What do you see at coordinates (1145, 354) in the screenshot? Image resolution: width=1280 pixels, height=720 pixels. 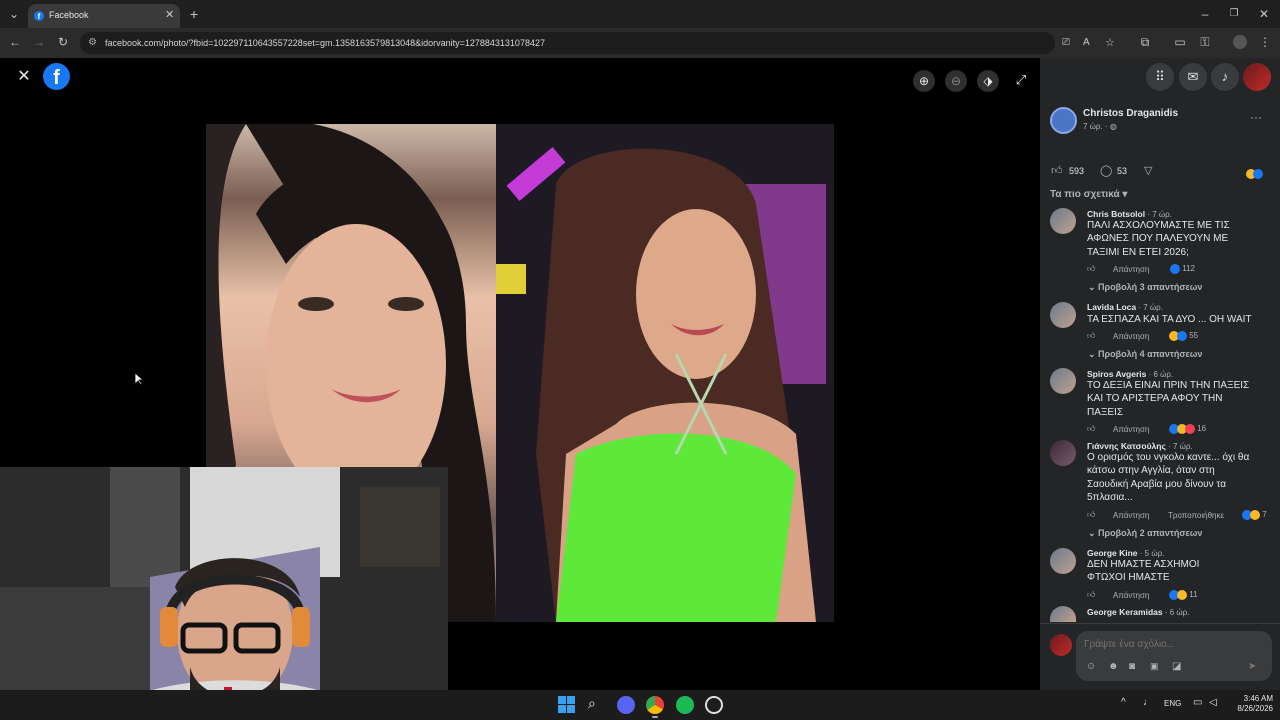 I see `view-replies: ⌄ Προβολή 4 απαντήσεων` at bounding box center [1145, 354].